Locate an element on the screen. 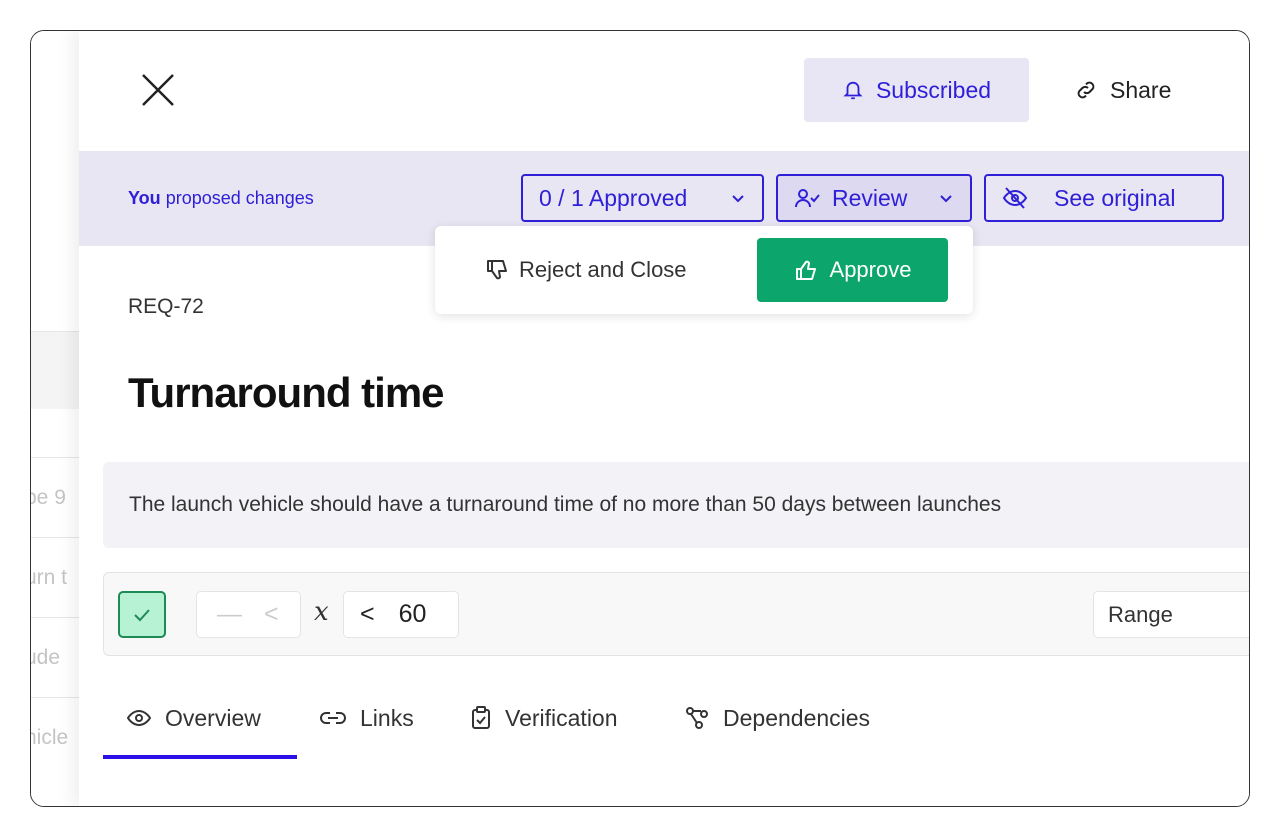 The width and height of the screenshot is (1280, 838). see-original-button: See original is located at coordinates (1104, 198).